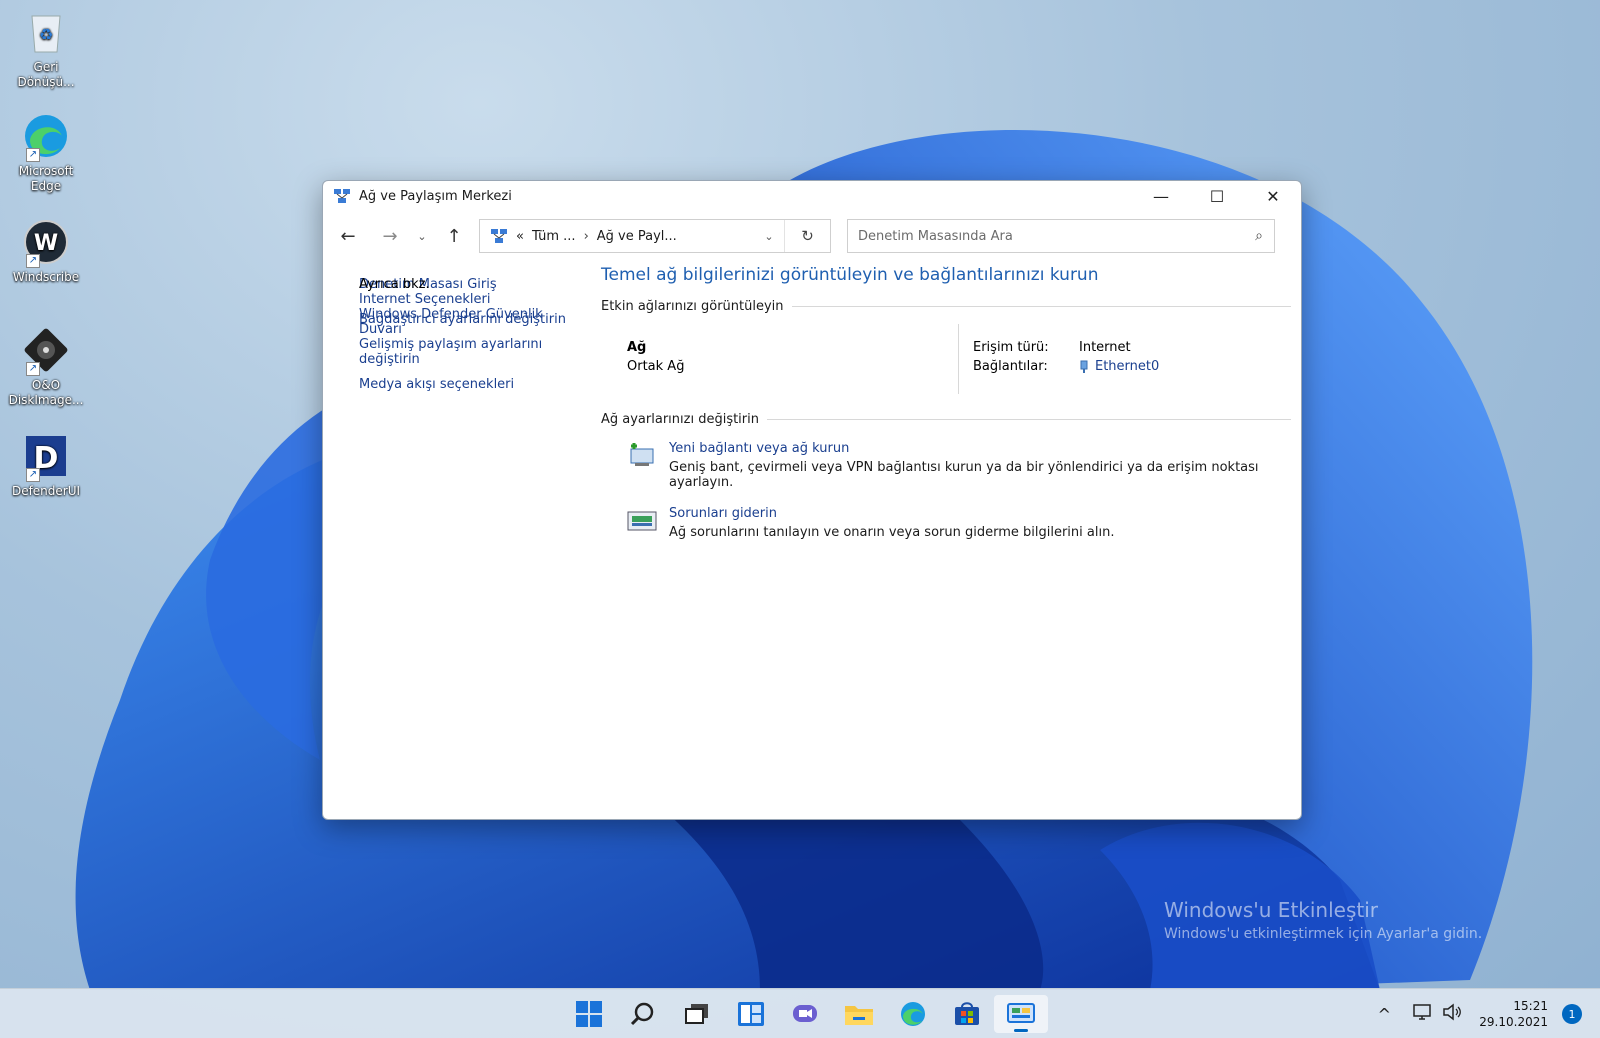  I want to click on system-tray: ^ 15:21 29.10.2021 1, so click(1475, 1013).